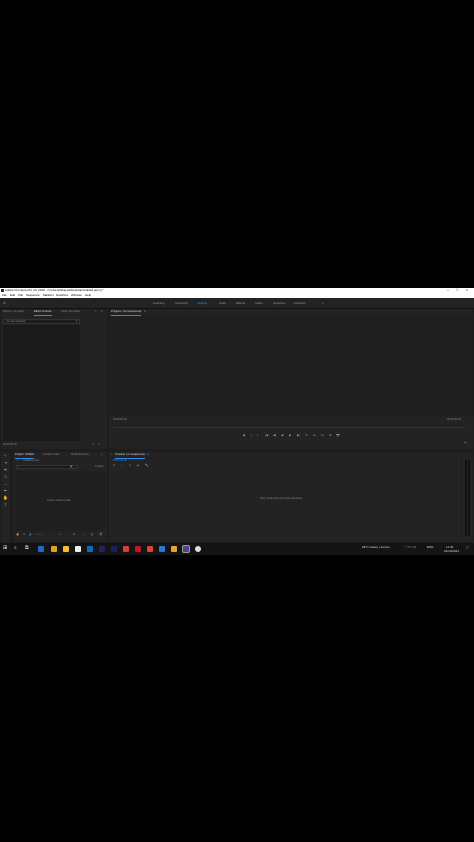 The image size is (474, 842). Describe the element at coordinates (126, 549) in the screenshot. I see `acrobat-icon` at that location.